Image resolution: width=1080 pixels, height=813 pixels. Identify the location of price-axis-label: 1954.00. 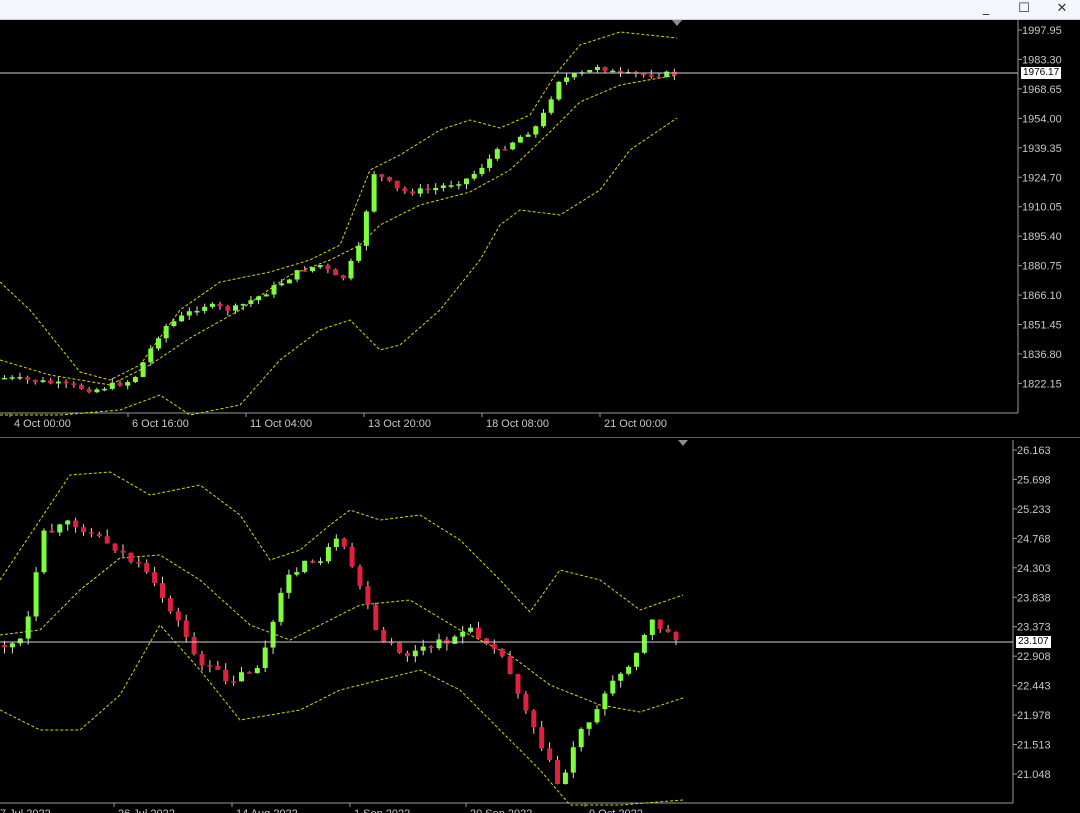
(1042, 119).